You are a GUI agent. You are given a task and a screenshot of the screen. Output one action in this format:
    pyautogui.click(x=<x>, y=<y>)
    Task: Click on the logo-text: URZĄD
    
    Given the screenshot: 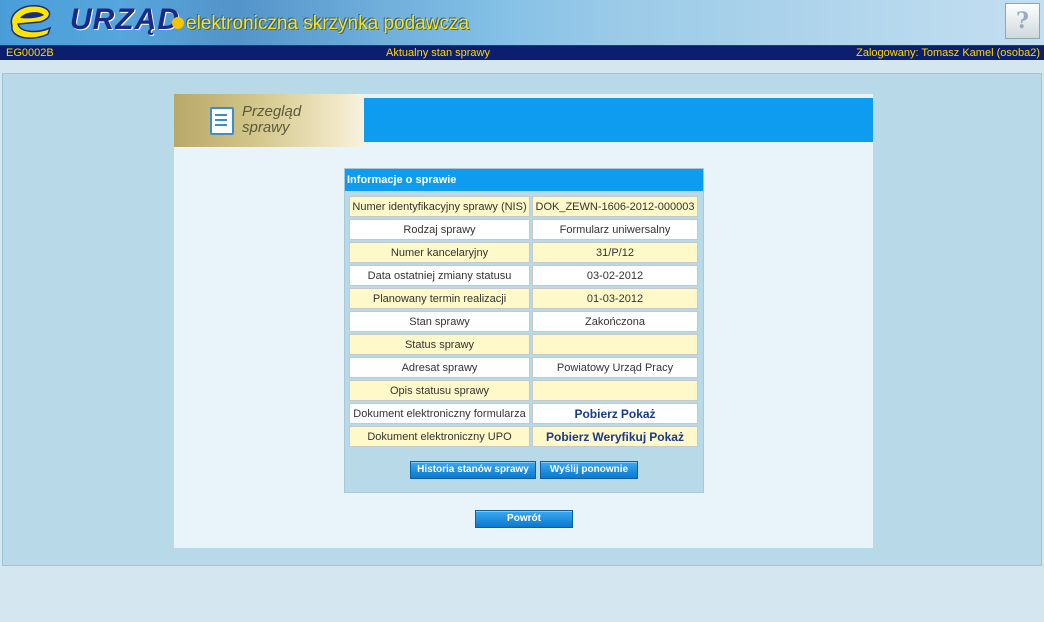 What is the action you would take?
    pyautogui.click(x=125, y=19)
    